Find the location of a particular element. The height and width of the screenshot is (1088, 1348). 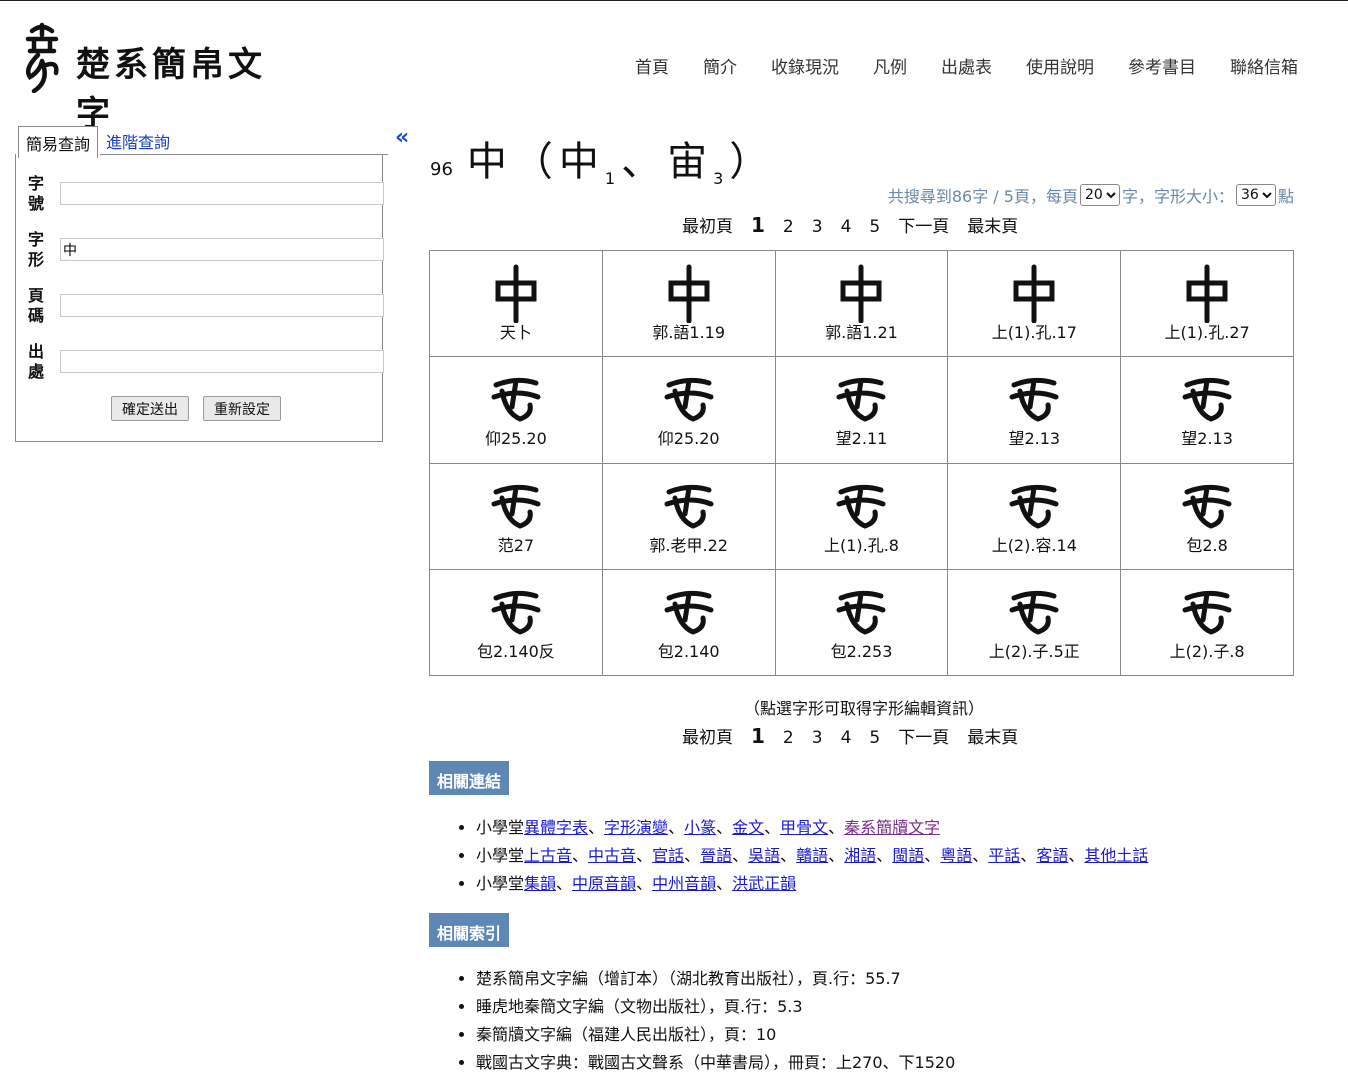

collapse-panel-icon: « is located at coordinates (402, 137).